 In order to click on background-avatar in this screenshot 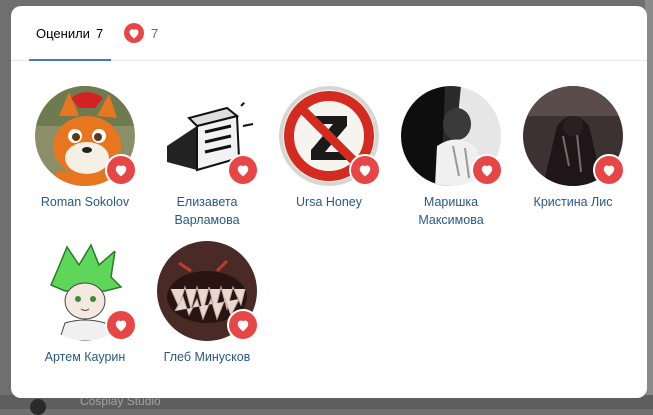, I will do `click(38, 407)`.